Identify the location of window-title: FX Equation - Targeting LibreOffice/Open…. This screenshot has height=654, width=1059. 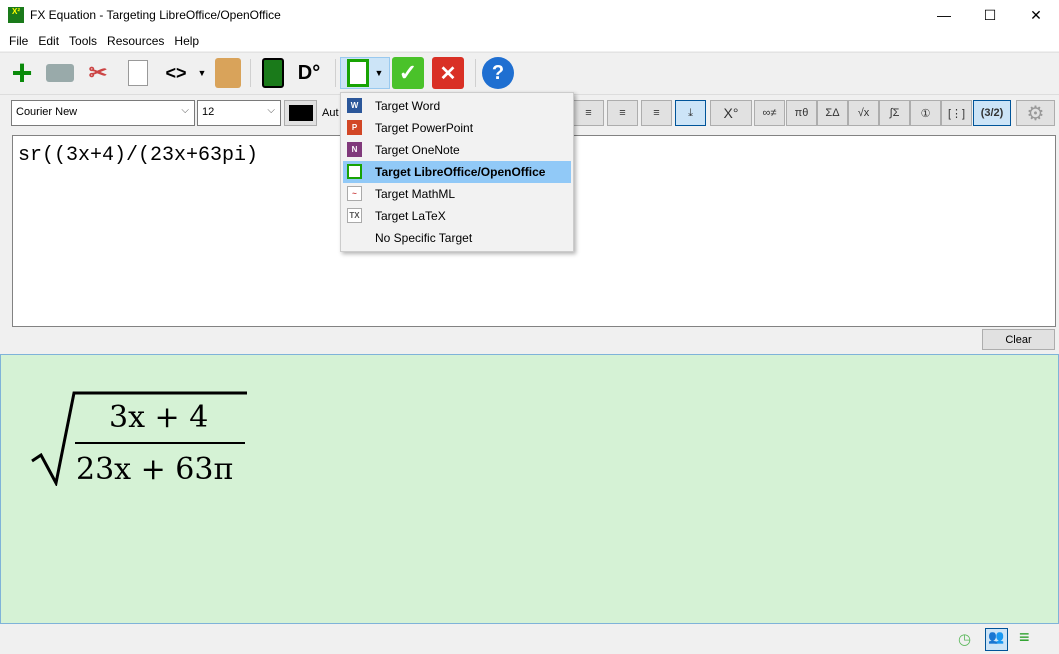
(155, 15).